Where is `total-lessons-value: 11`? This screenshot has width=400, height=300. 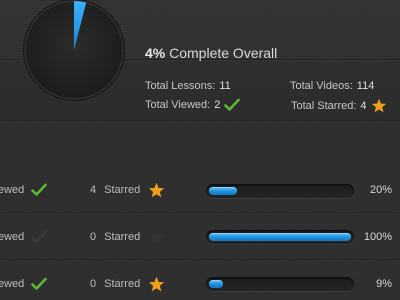 total-lessons-value: 11 is located at coordinates (225, 86).